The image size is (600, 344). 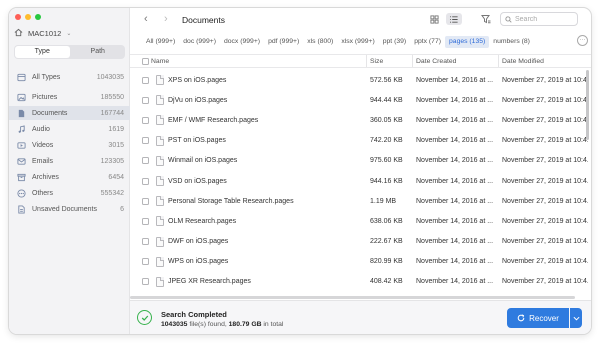 I want to click on sidebar-item-emails: Emails 123305, so click(x=69, y=161).